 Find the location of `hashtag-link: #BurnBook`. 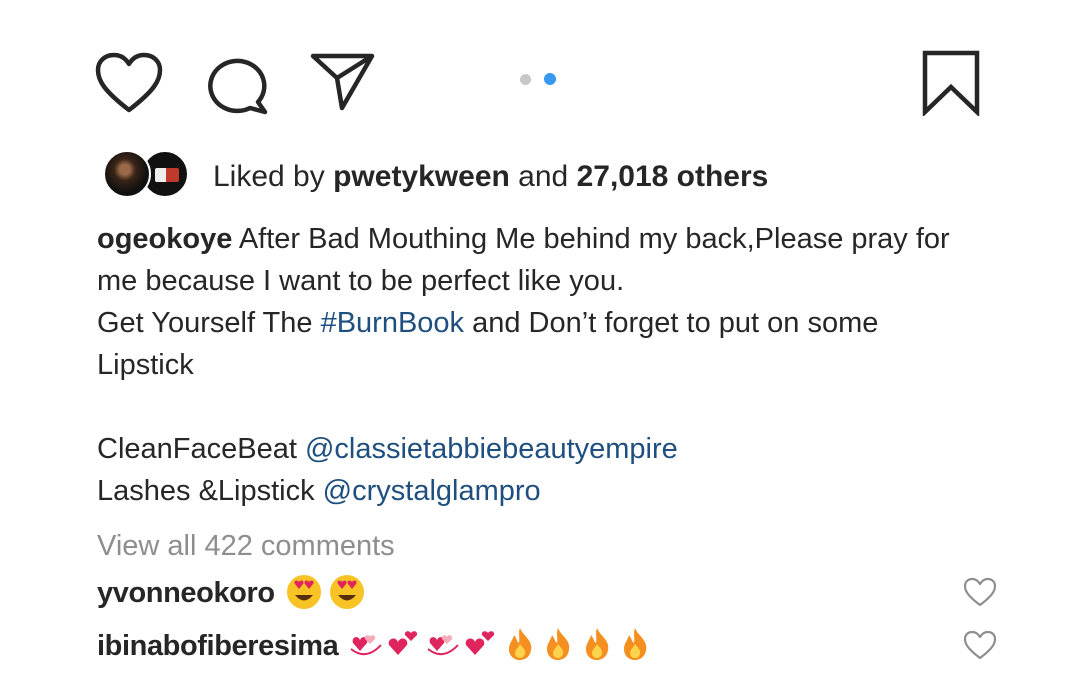

hashtag-link: #BurnBook is located at coordinates (393, 323).